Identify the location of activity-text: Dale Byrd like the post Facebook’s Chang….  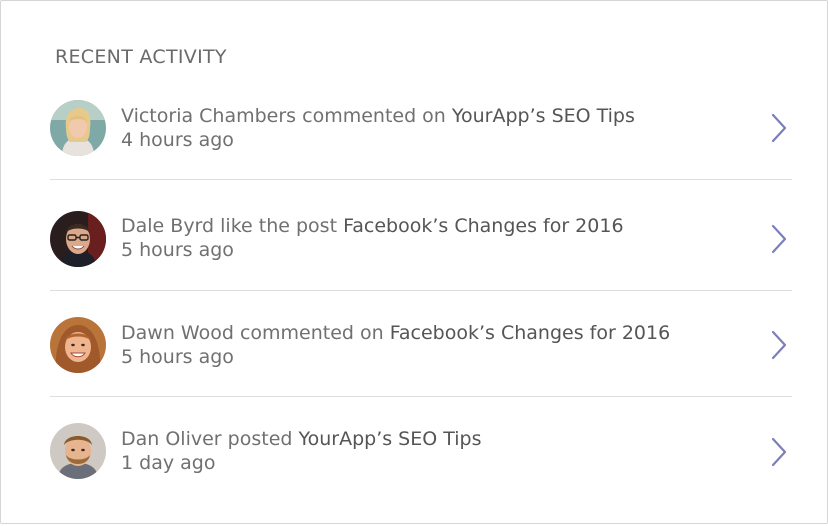
(372, 238).